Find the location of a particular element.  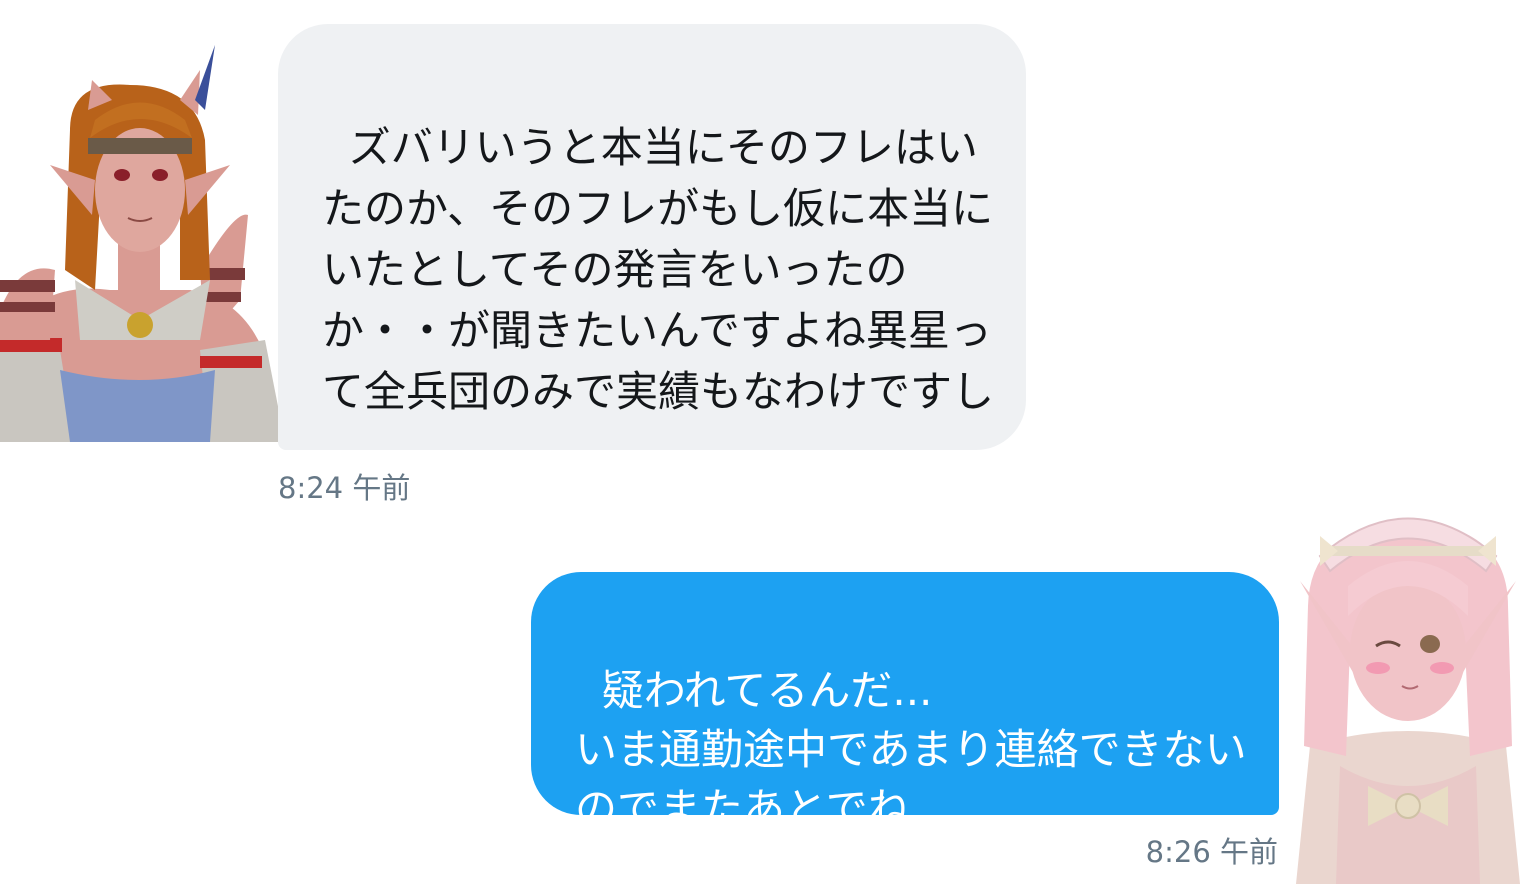

my-avatar is located at coordinates (1408, 685).